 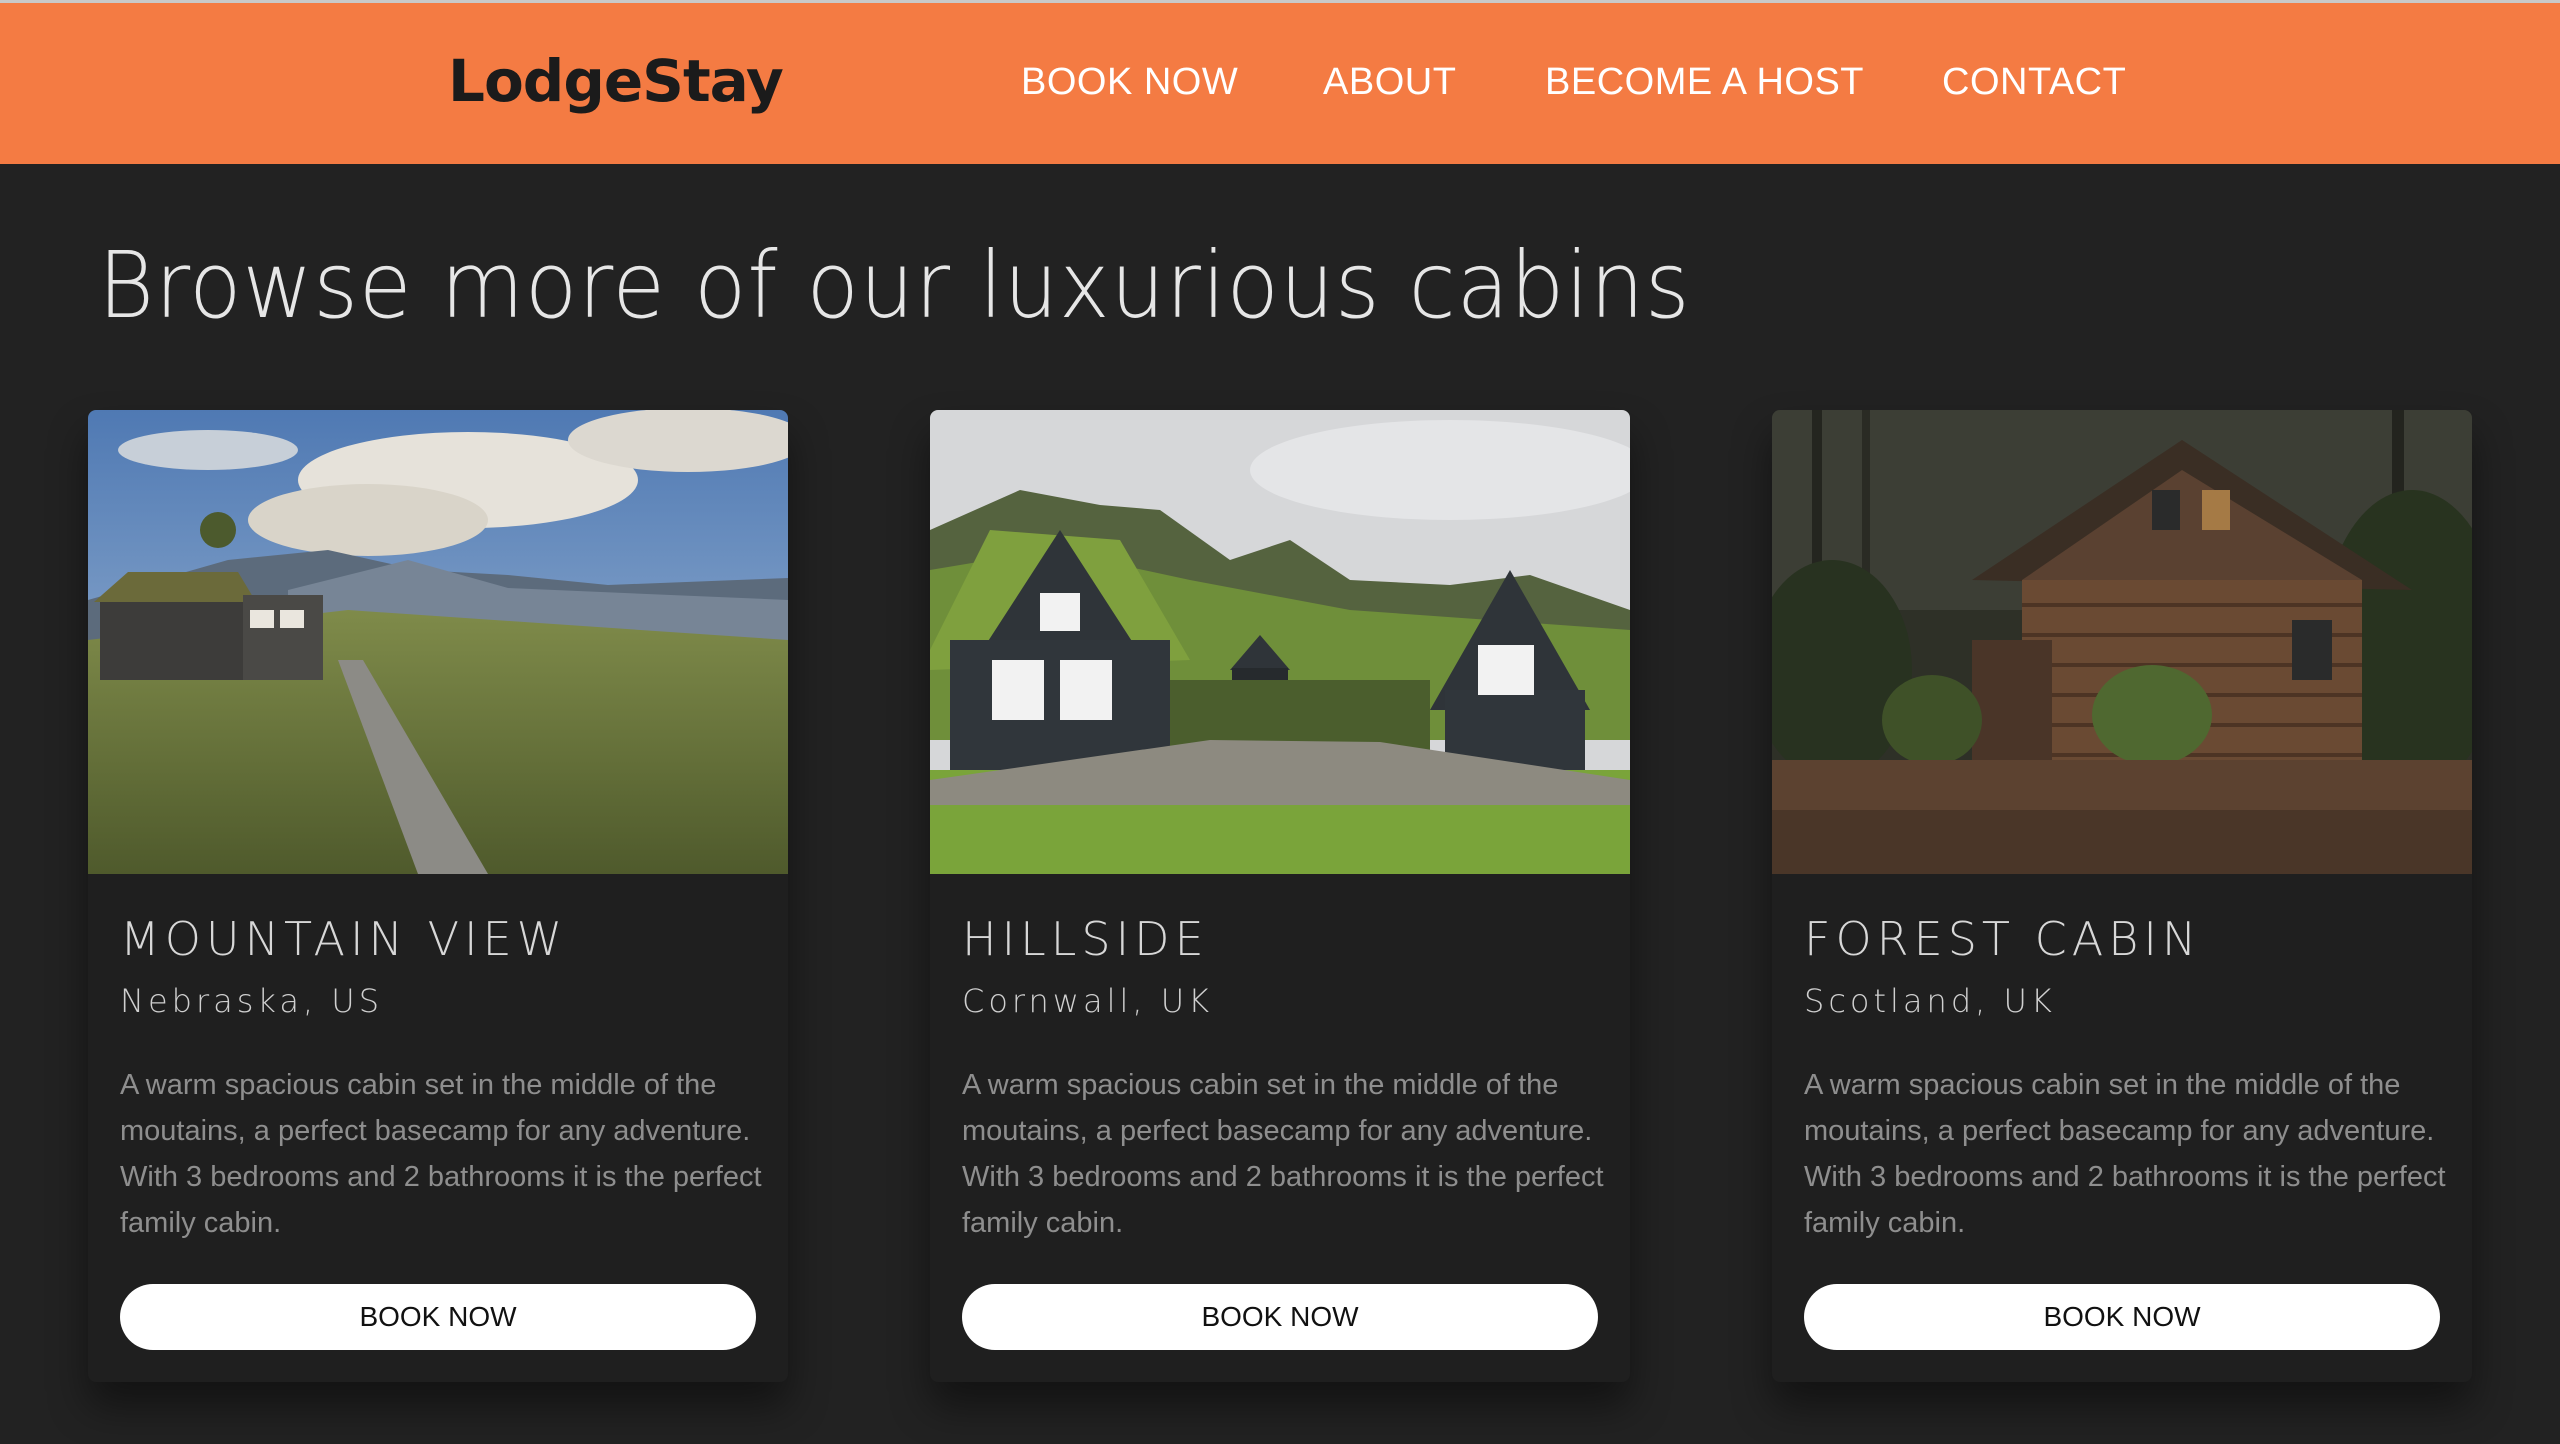 What do you see at coordinates (252, 1001) in the screenshot?
I see `cabin-location: Nebraska, US` at bounding box center [252, 1001].